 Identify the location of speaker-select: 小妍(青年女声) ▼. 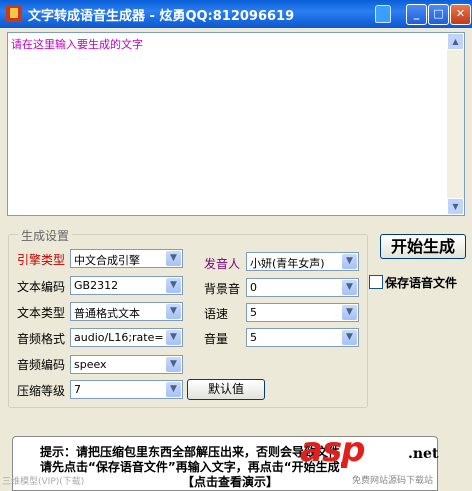
(302, 261).